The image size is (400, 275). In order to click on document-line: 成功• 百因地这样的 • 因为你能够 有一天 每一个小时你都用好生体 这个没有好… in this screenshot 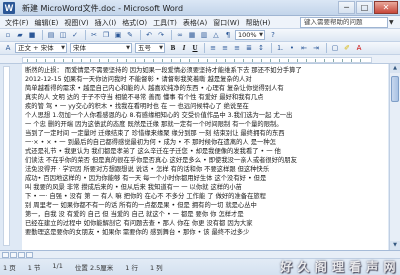, I will do `click(205, 178)`.